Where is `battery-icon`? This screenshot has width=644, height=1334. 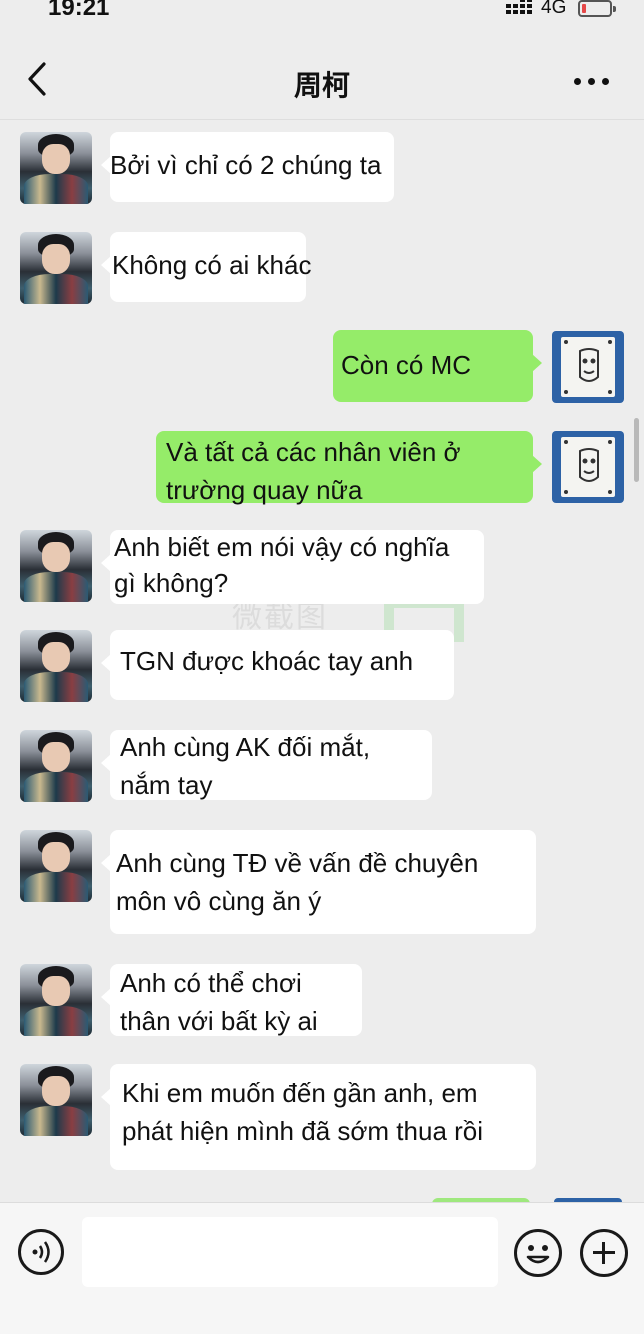
battery-icon is located at coordinates (597, 8).